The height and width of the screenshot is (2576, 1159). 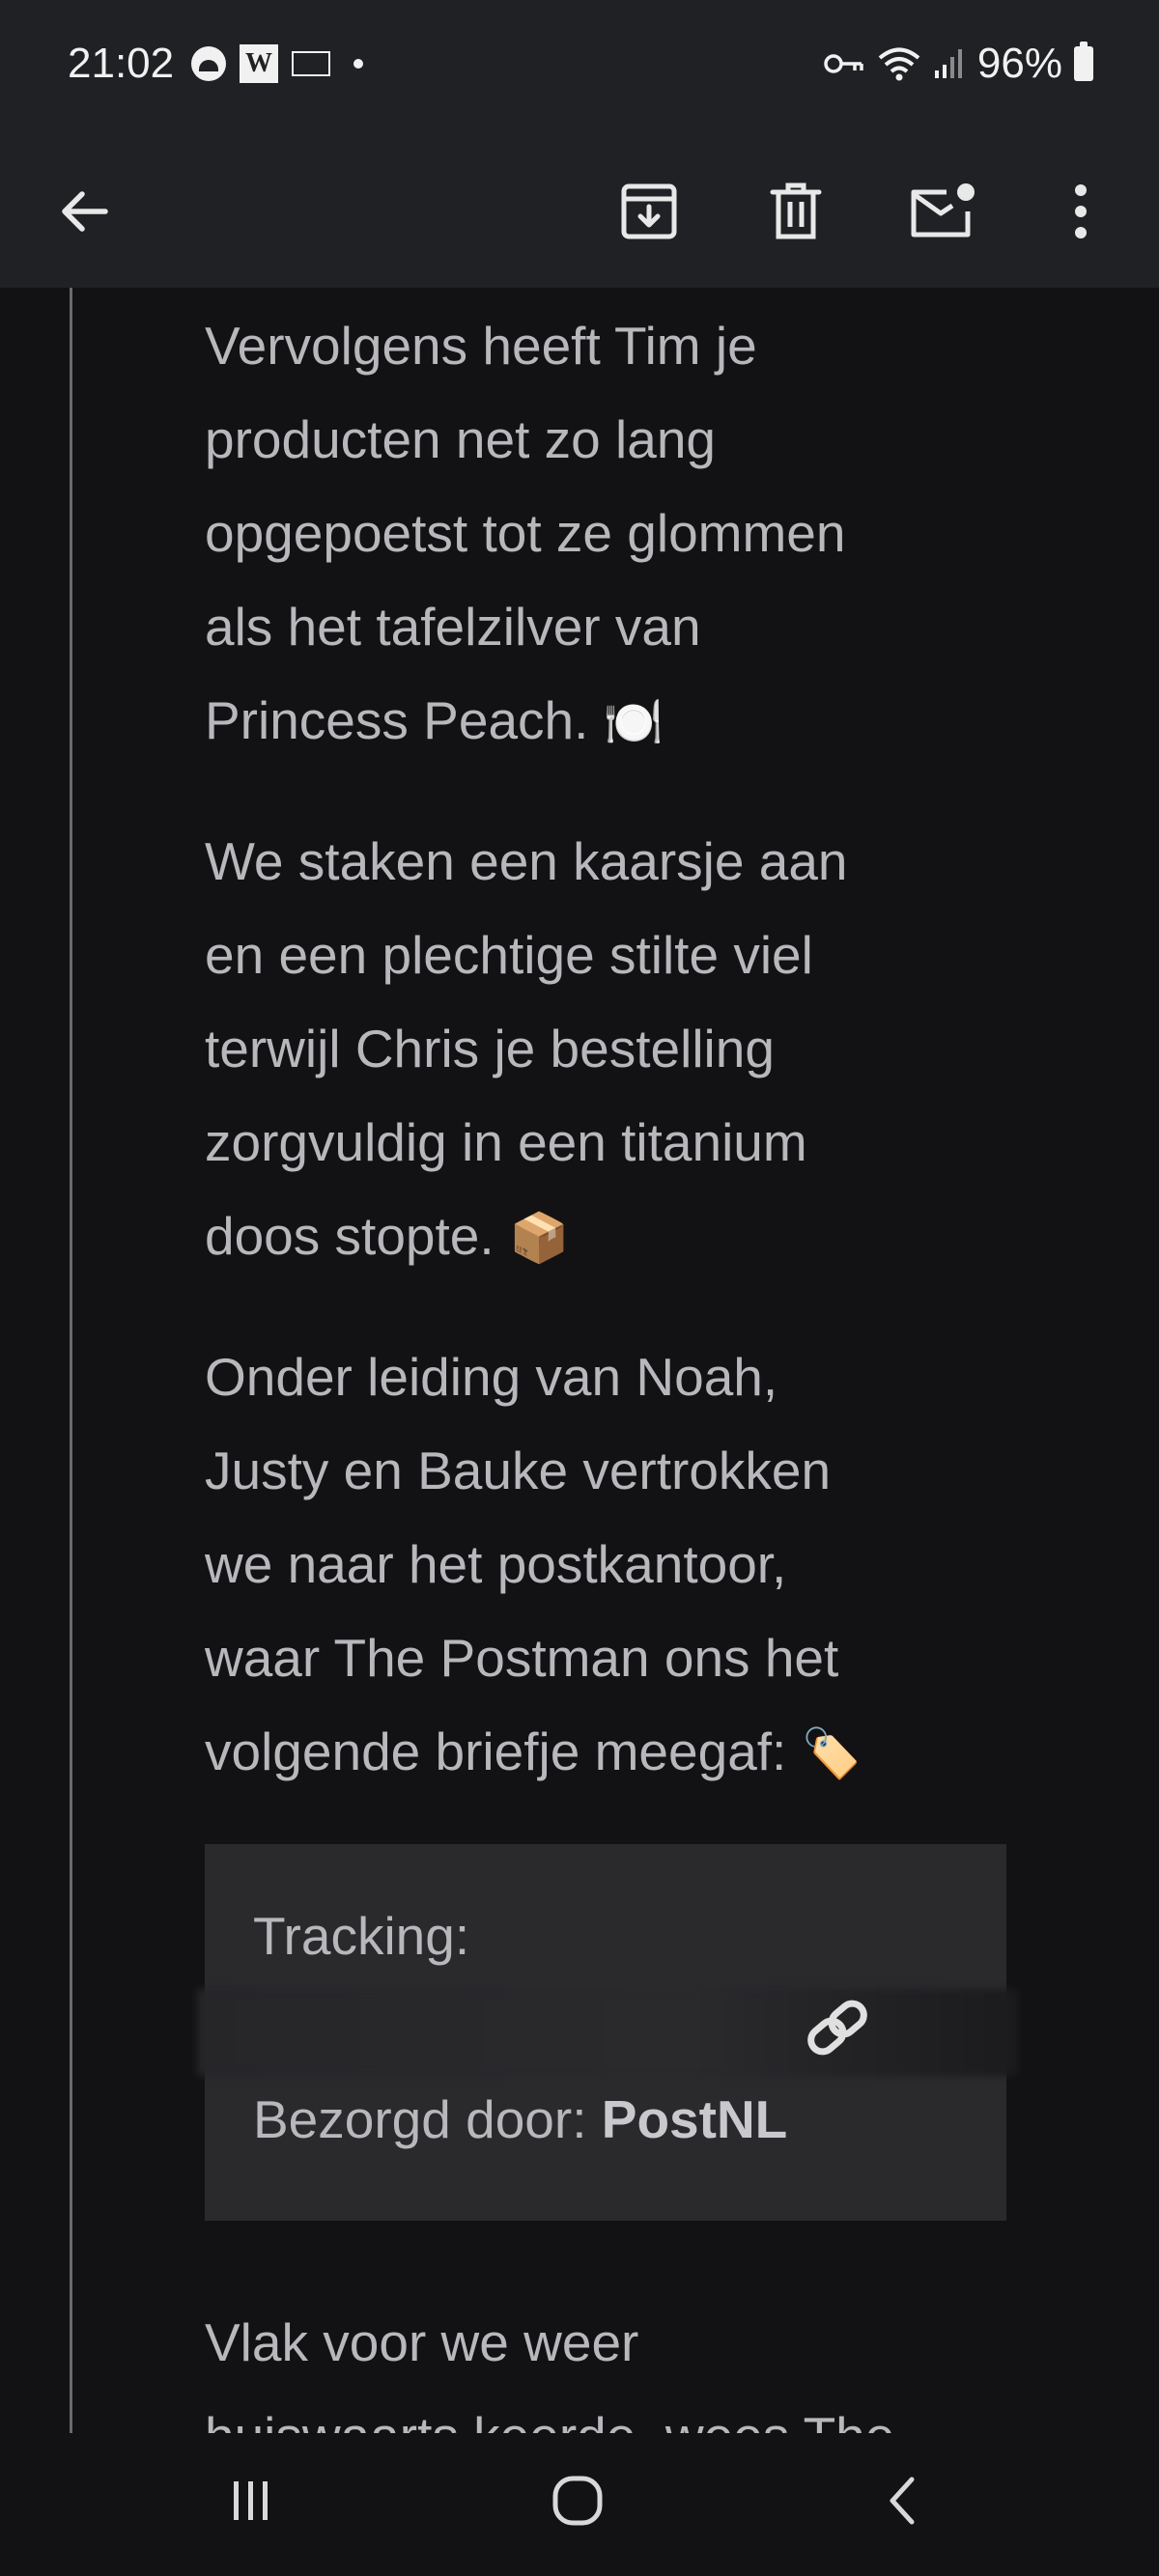 I want to click on archive-button, so click(x=649, y=212).